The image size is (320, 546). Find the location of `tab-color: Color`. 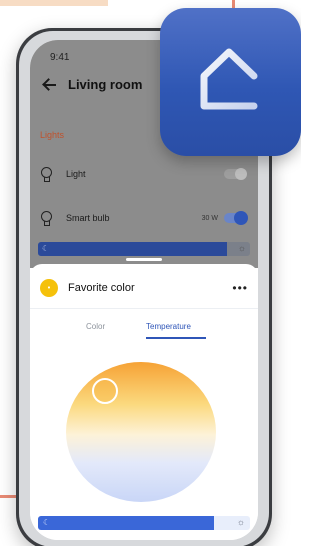

tab-color: Color is located at coordinates (95, 326).